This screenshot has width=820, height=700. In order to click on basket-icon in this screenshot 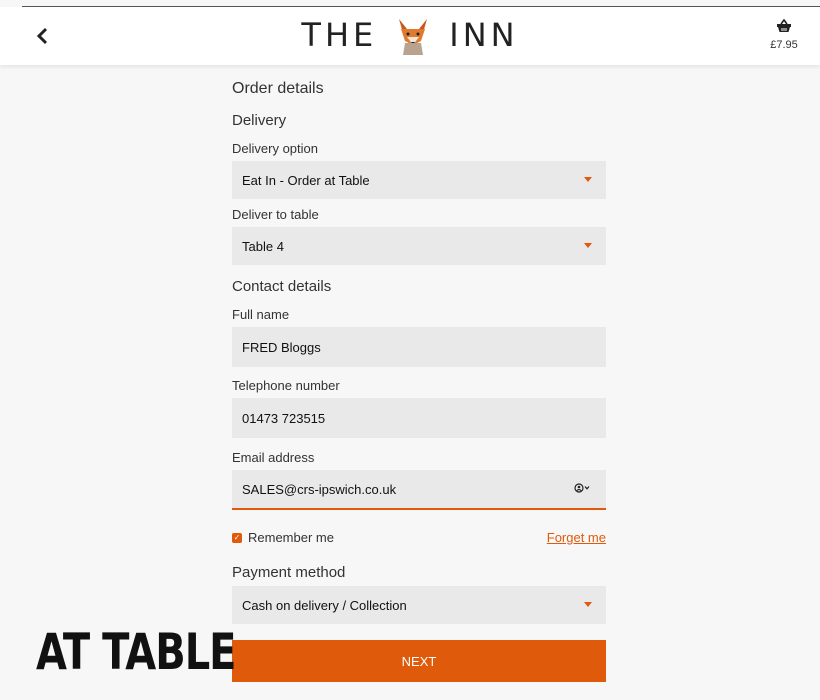, I will do `click(784, 25)`.